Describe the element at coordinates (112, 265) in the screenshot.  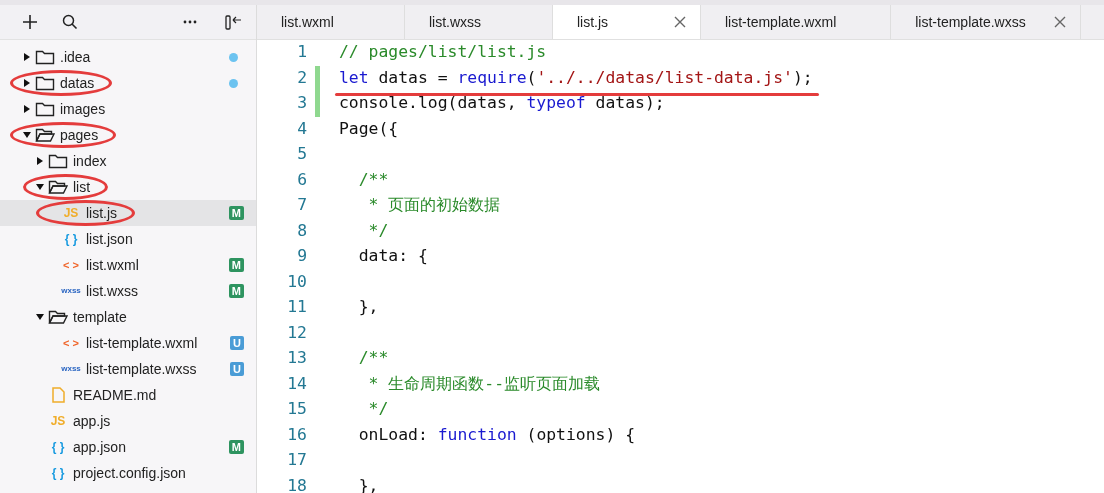
I see `item-label: list.wxml` at that location.